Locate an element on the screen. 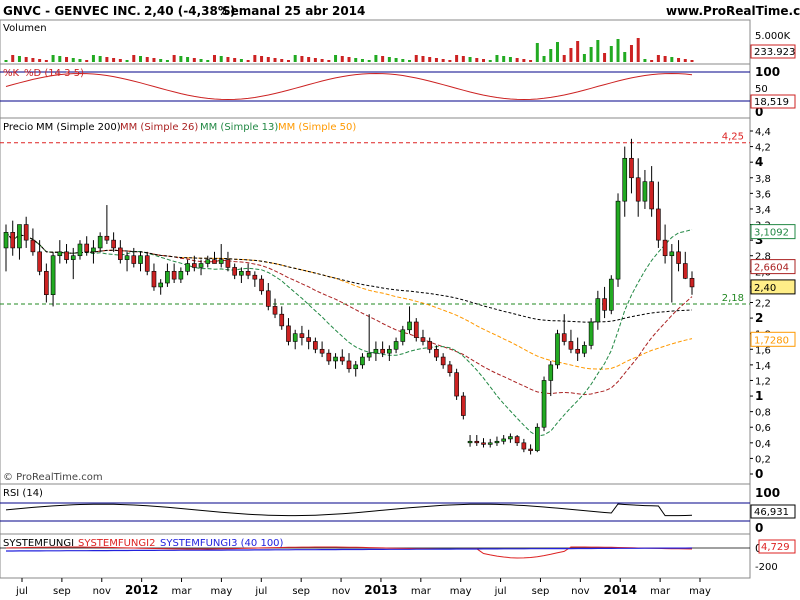  price-tick-label: 4,4 is located at coordinates (763, 132).